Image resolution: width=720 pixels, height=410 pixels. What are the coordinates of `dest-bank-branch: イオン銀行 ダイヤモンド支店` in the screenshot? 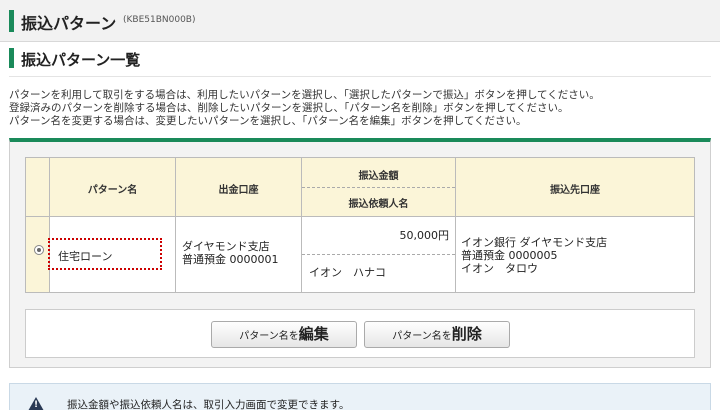 It's located at (534, 242).